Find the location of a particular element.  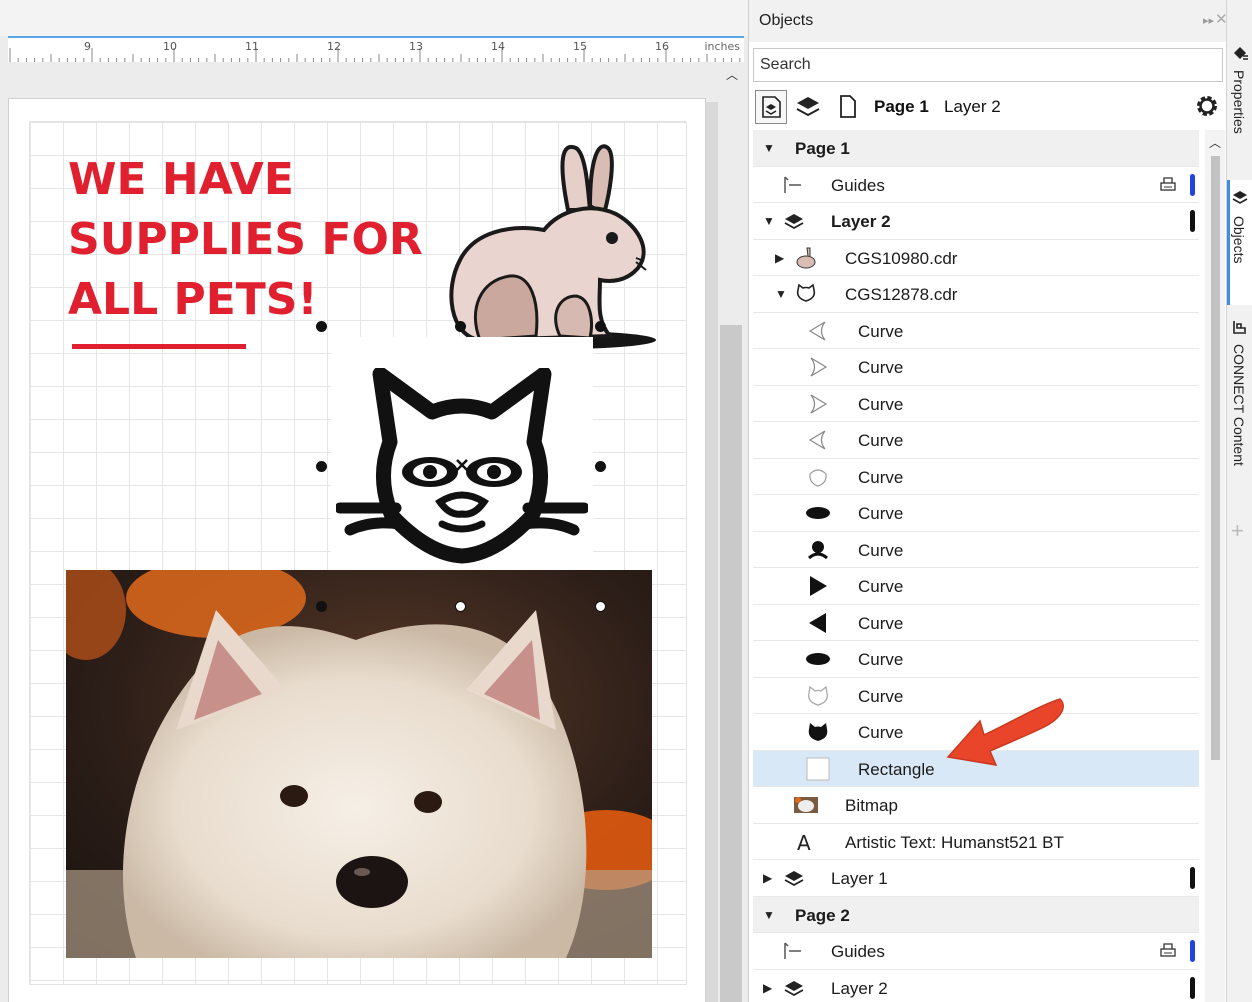

tab-connect-content: CONNECT Content is located at coordinates (1239, 406).